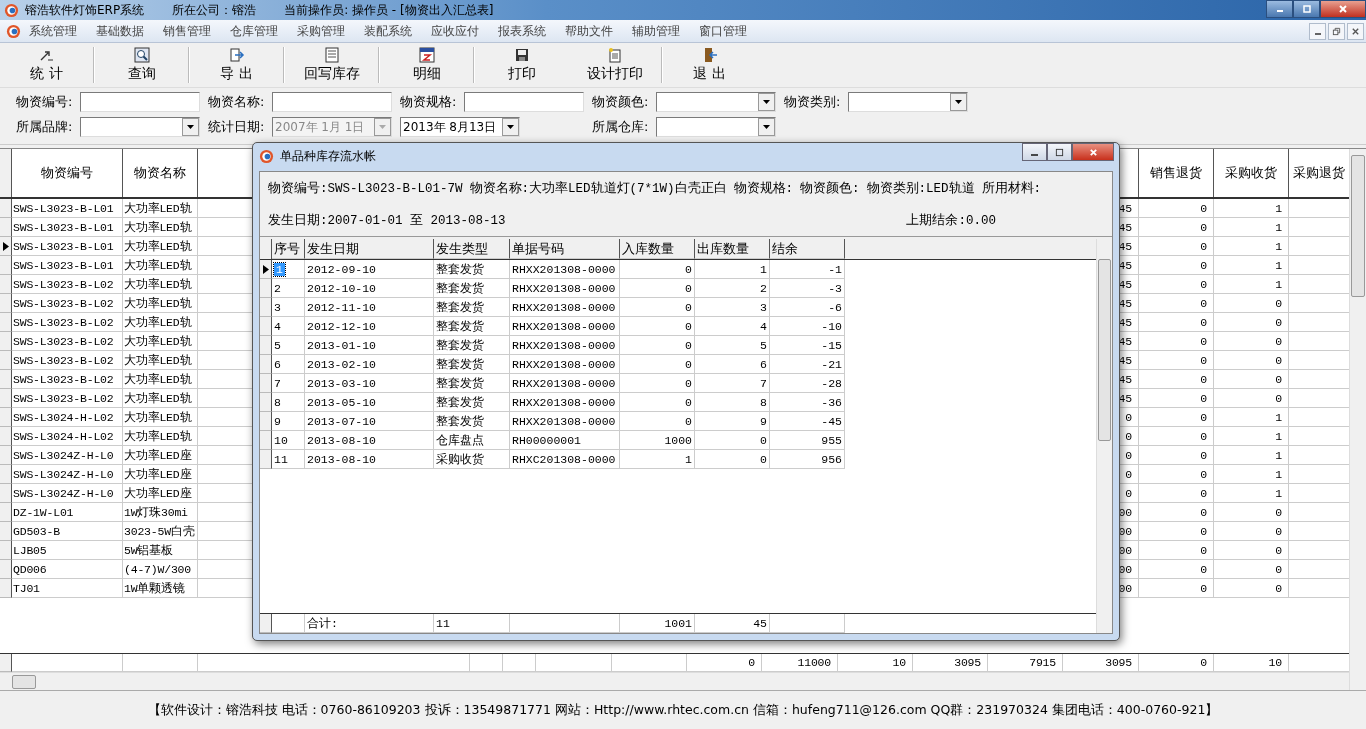 Image resolution: width=1366 pixels, height=729 pixels. What do you see at coordinates (333, 248) in the screenshot?
I see `column-header: 发生日期` at bounding box center [333, 248].